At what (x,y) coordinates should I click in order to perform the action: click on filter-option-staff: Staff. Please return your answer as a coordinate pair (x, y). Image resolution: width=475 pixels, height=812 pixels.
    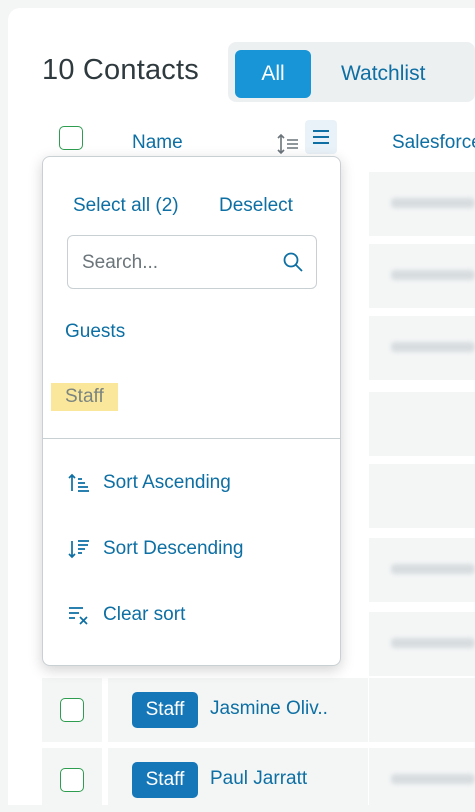
    Looking at the image, I should click on (84, 397).